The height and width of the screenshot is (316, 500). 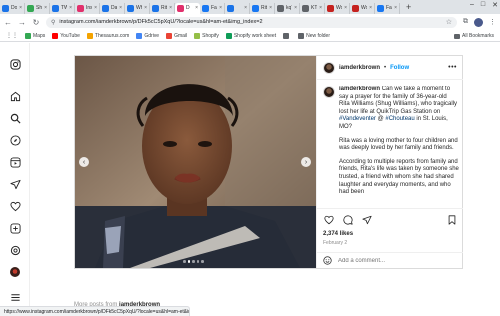 What do you see at coordinates (237, 8) in the screenshot?
I see `browser-tab: ×` at bounding box center [237, 8].